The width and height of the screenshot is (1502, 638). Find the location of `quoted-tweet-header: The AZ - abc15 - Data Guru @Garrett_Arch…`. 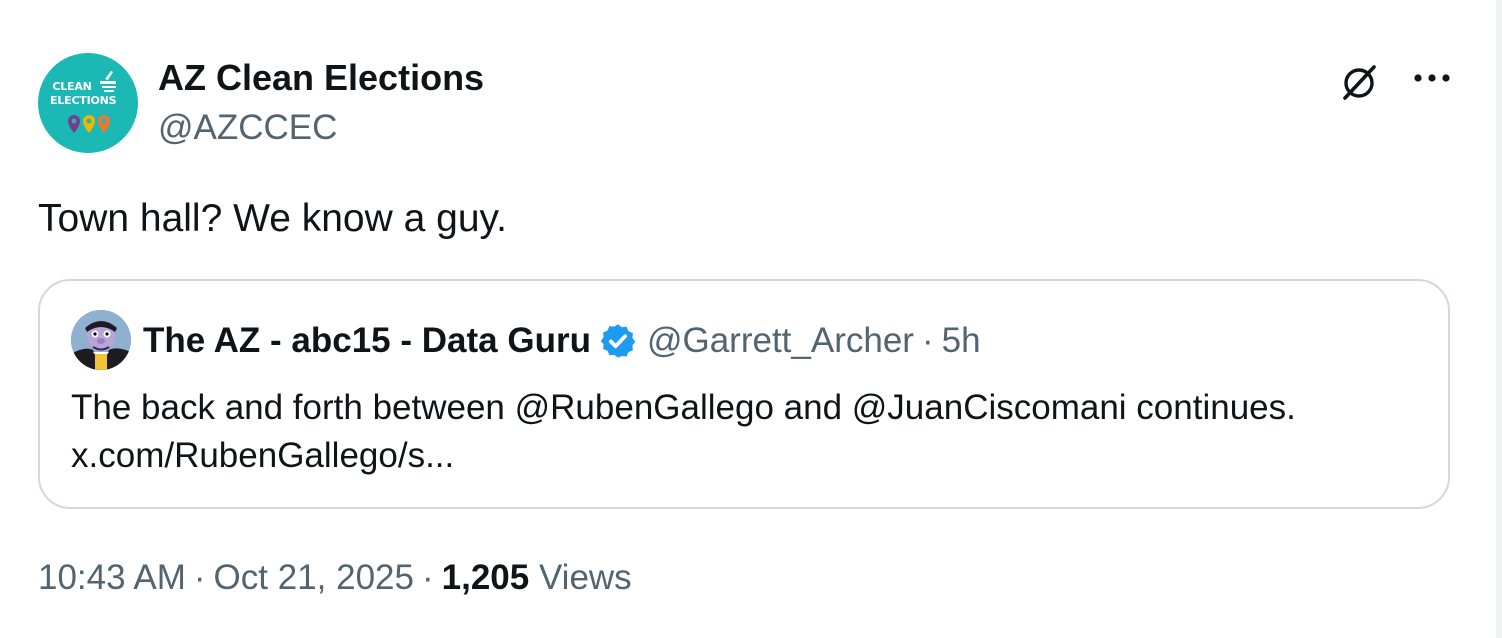

quoted-tweet-header: The AZ - abc15 - Data Guru @Garrett_Arch… is located at coordinates (562, 341).